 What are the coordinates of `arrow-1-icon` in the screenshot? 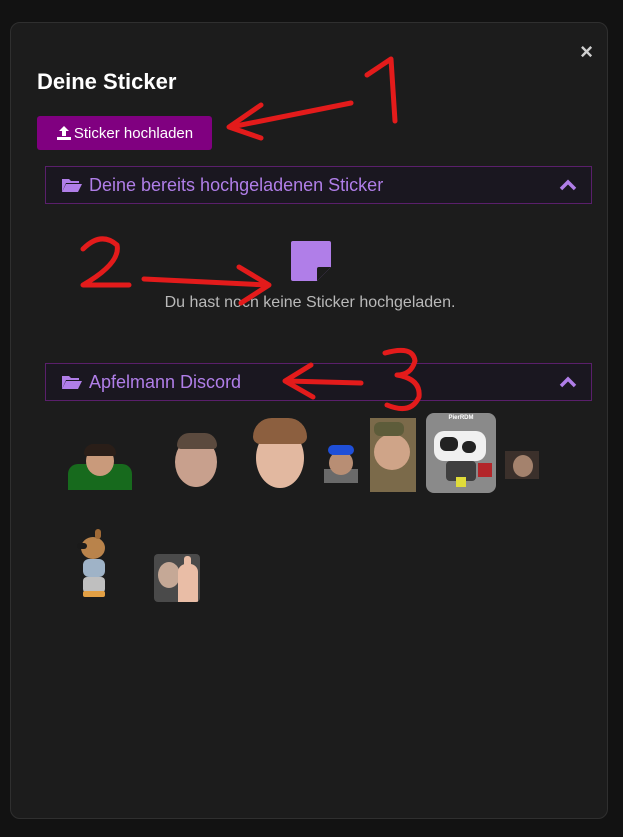 It's located at (291, 115).